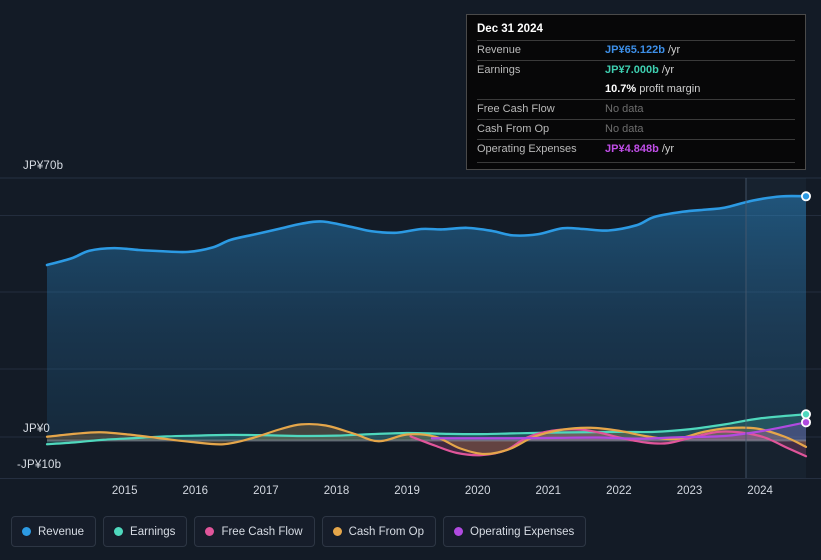 The image size is (821, 560). I want to click on x-axis-tick-2017: 2017, so click(266, 491).